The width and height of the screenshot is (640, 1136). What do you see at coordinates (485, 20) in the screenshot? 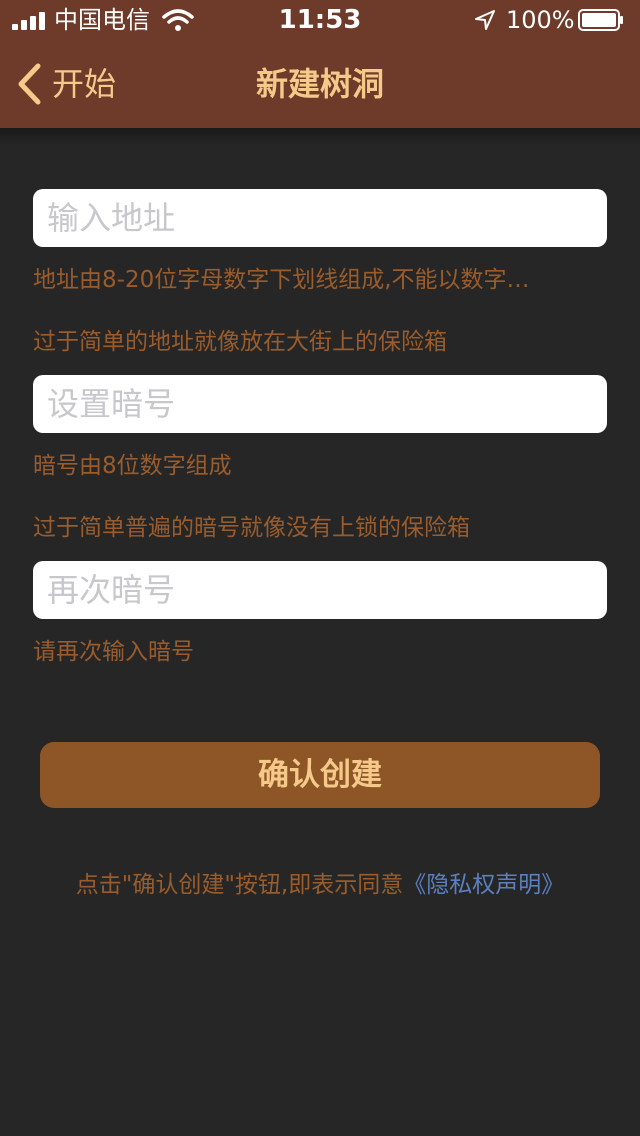
I see `location-arrow-icon` at bounding box center [485, 20].